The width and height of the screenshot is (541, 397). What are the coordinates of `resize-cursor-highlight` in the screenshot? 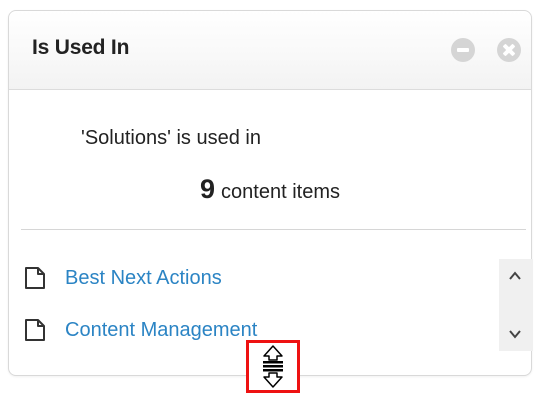 It's located at (273, 366).